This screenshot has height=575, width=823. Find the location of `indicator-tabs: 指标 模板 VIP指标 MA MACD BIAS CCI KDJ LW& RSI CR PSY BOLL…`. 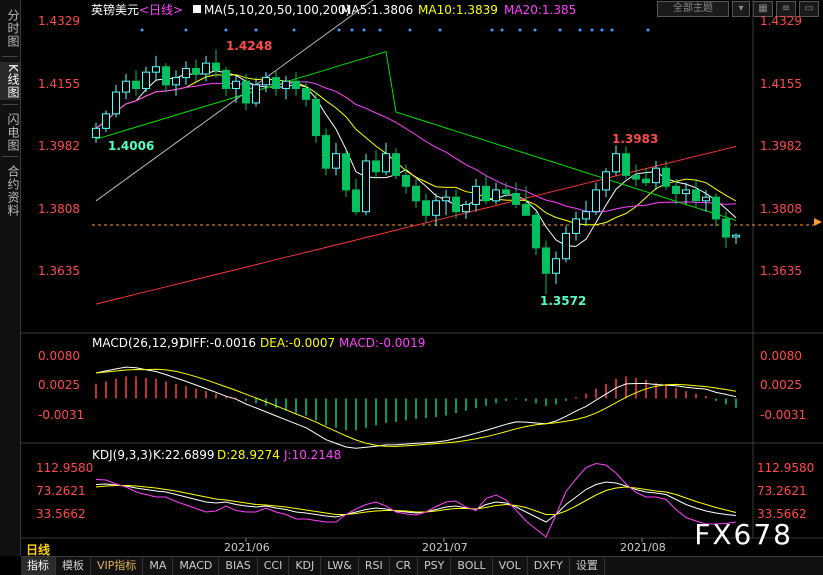

indicator-tabs: 指标 模板 VIP指标 MA MACD BIAS CCI KDJ LW& RSI CR PSY BOLL… is located at coordinates (422, 565).